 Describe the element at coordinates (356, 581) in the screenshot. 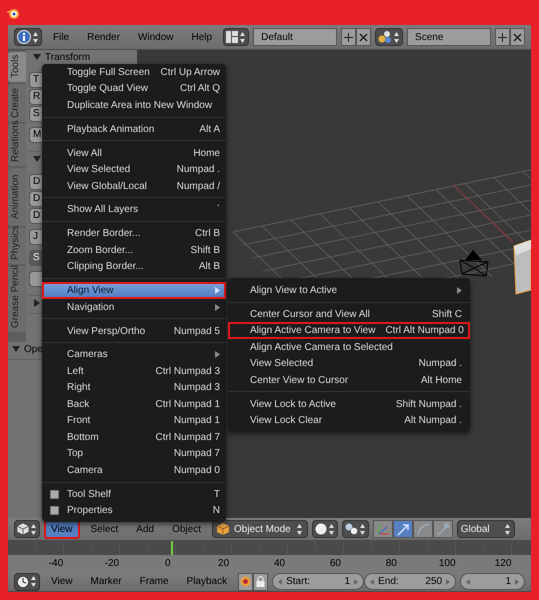

I see `right-arrow-icon` at that location.